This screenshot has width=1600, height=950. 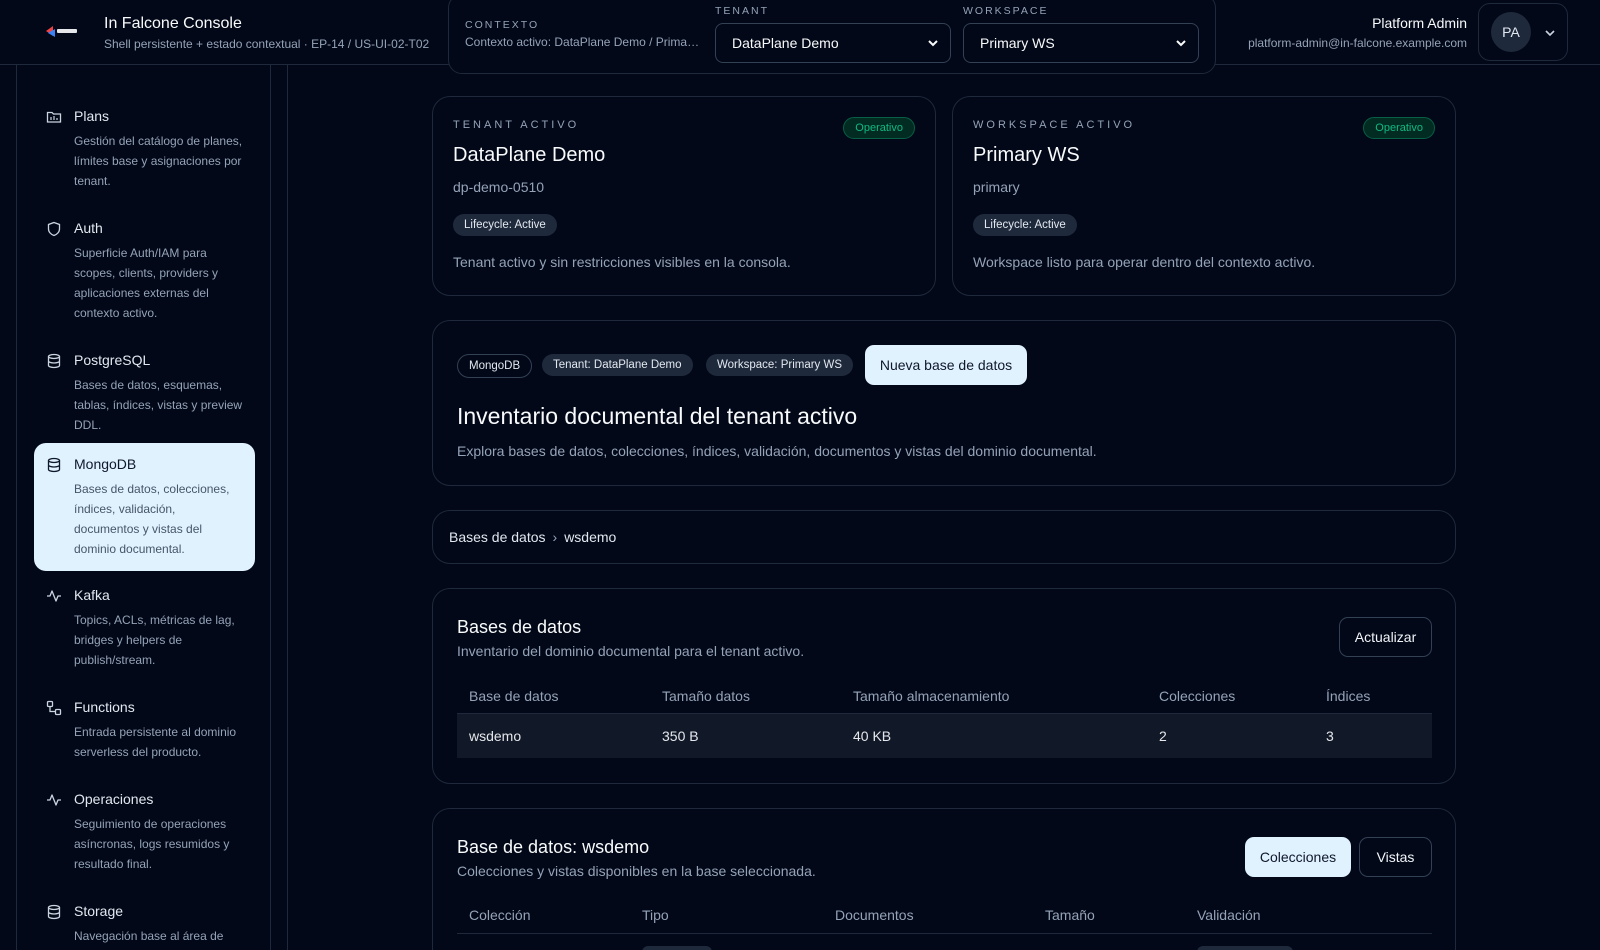 I want to click on tenant-eyebrow: Tenant activo, so click(x=516, y=125).